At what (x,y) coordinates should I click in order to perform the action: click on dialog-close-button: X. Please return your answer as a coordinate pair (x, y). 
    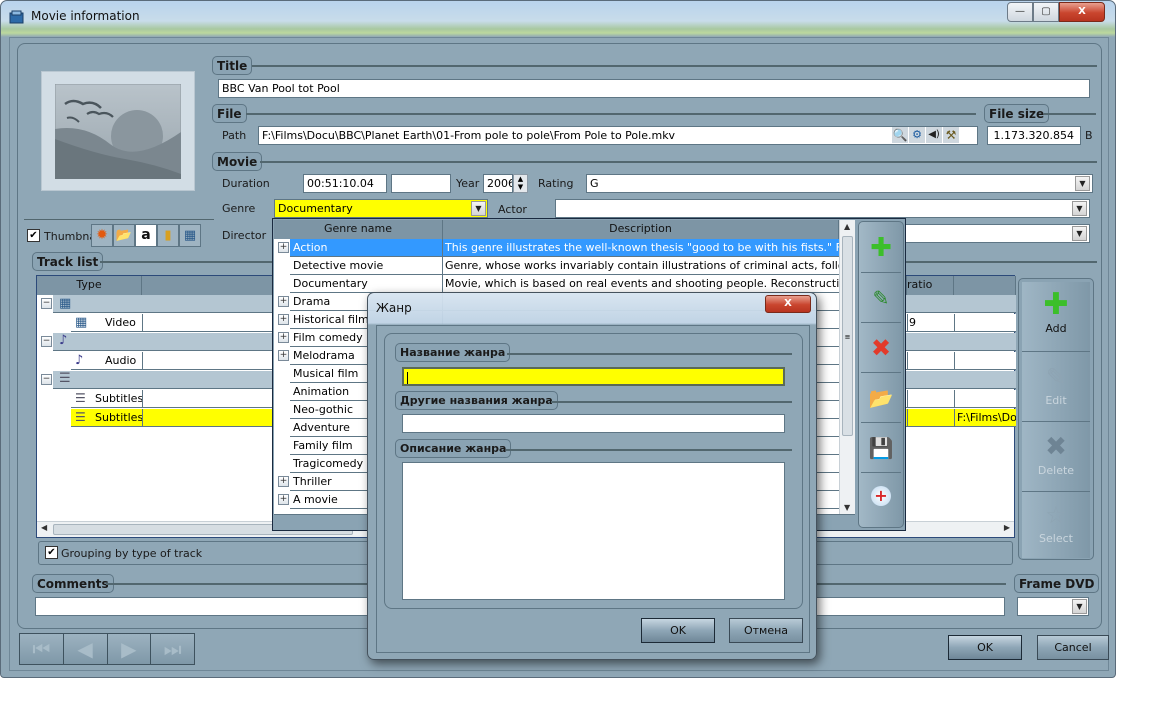
    Looking at the image, I should click on (788, 304).